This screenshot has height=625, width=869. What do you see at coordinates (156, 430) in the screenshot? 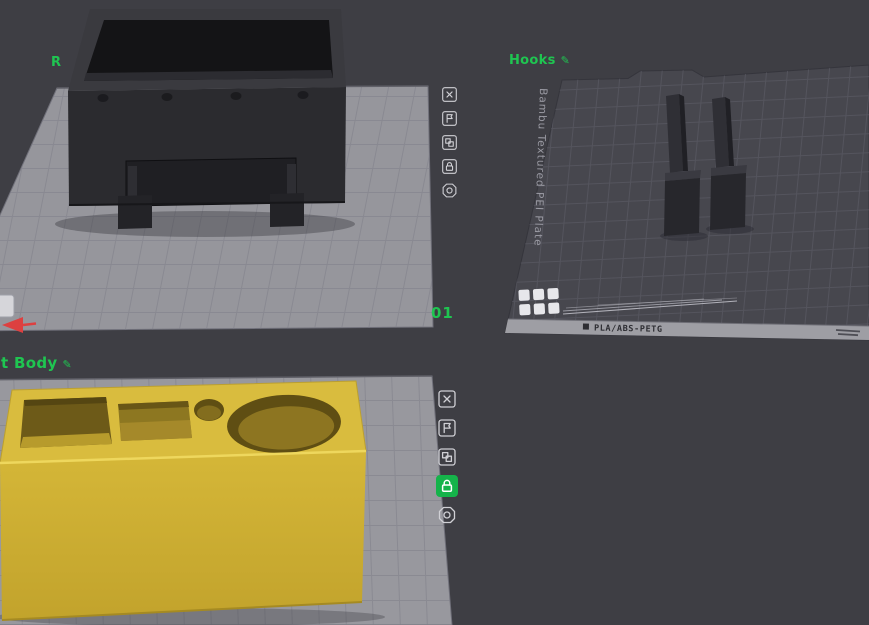
I see `tray-floor` at bounding box center [156, 430].